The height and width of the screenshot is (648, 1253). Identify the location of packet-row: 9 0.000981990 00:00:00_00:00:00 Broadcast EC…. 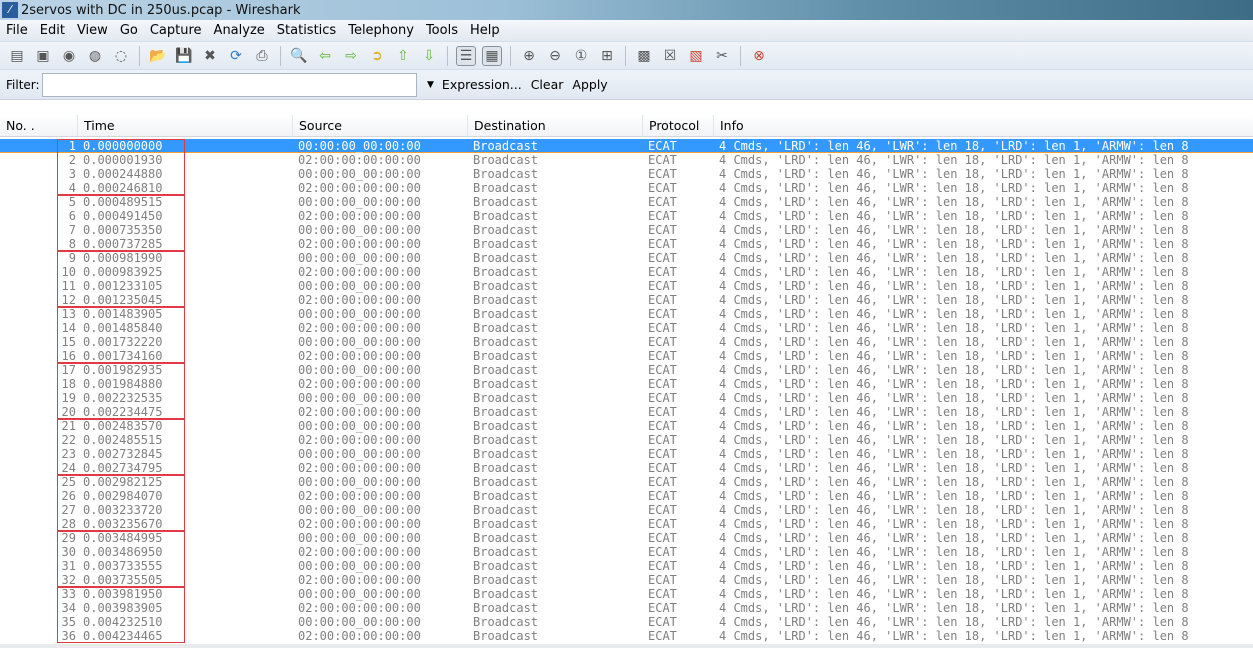
(626, 258).